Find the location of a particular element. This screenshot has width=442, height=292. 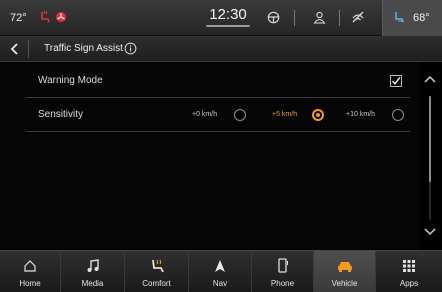

clock-underline is located at coordinates (228, 26).